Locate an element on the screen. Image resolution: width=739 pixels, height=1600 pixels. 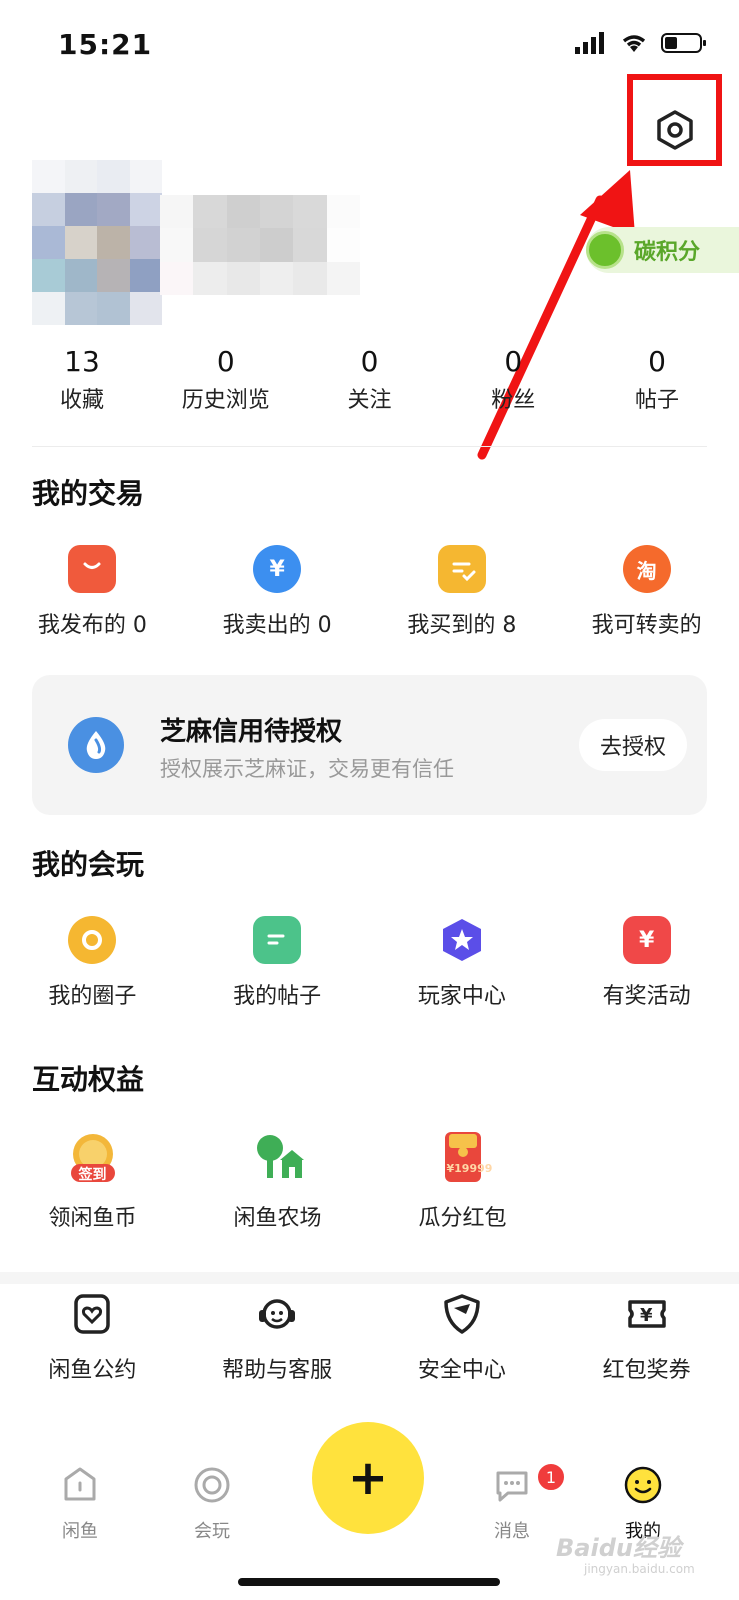
rights-farm-label: 闲鱼农场 is located at coordinates (277, 1218).